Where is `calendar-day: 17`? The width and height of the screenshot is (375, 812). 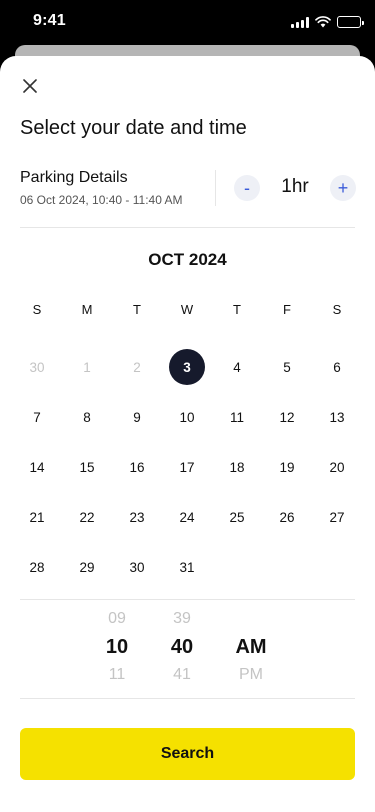 calendar-day: 17 is located at coordinates (187, 467).